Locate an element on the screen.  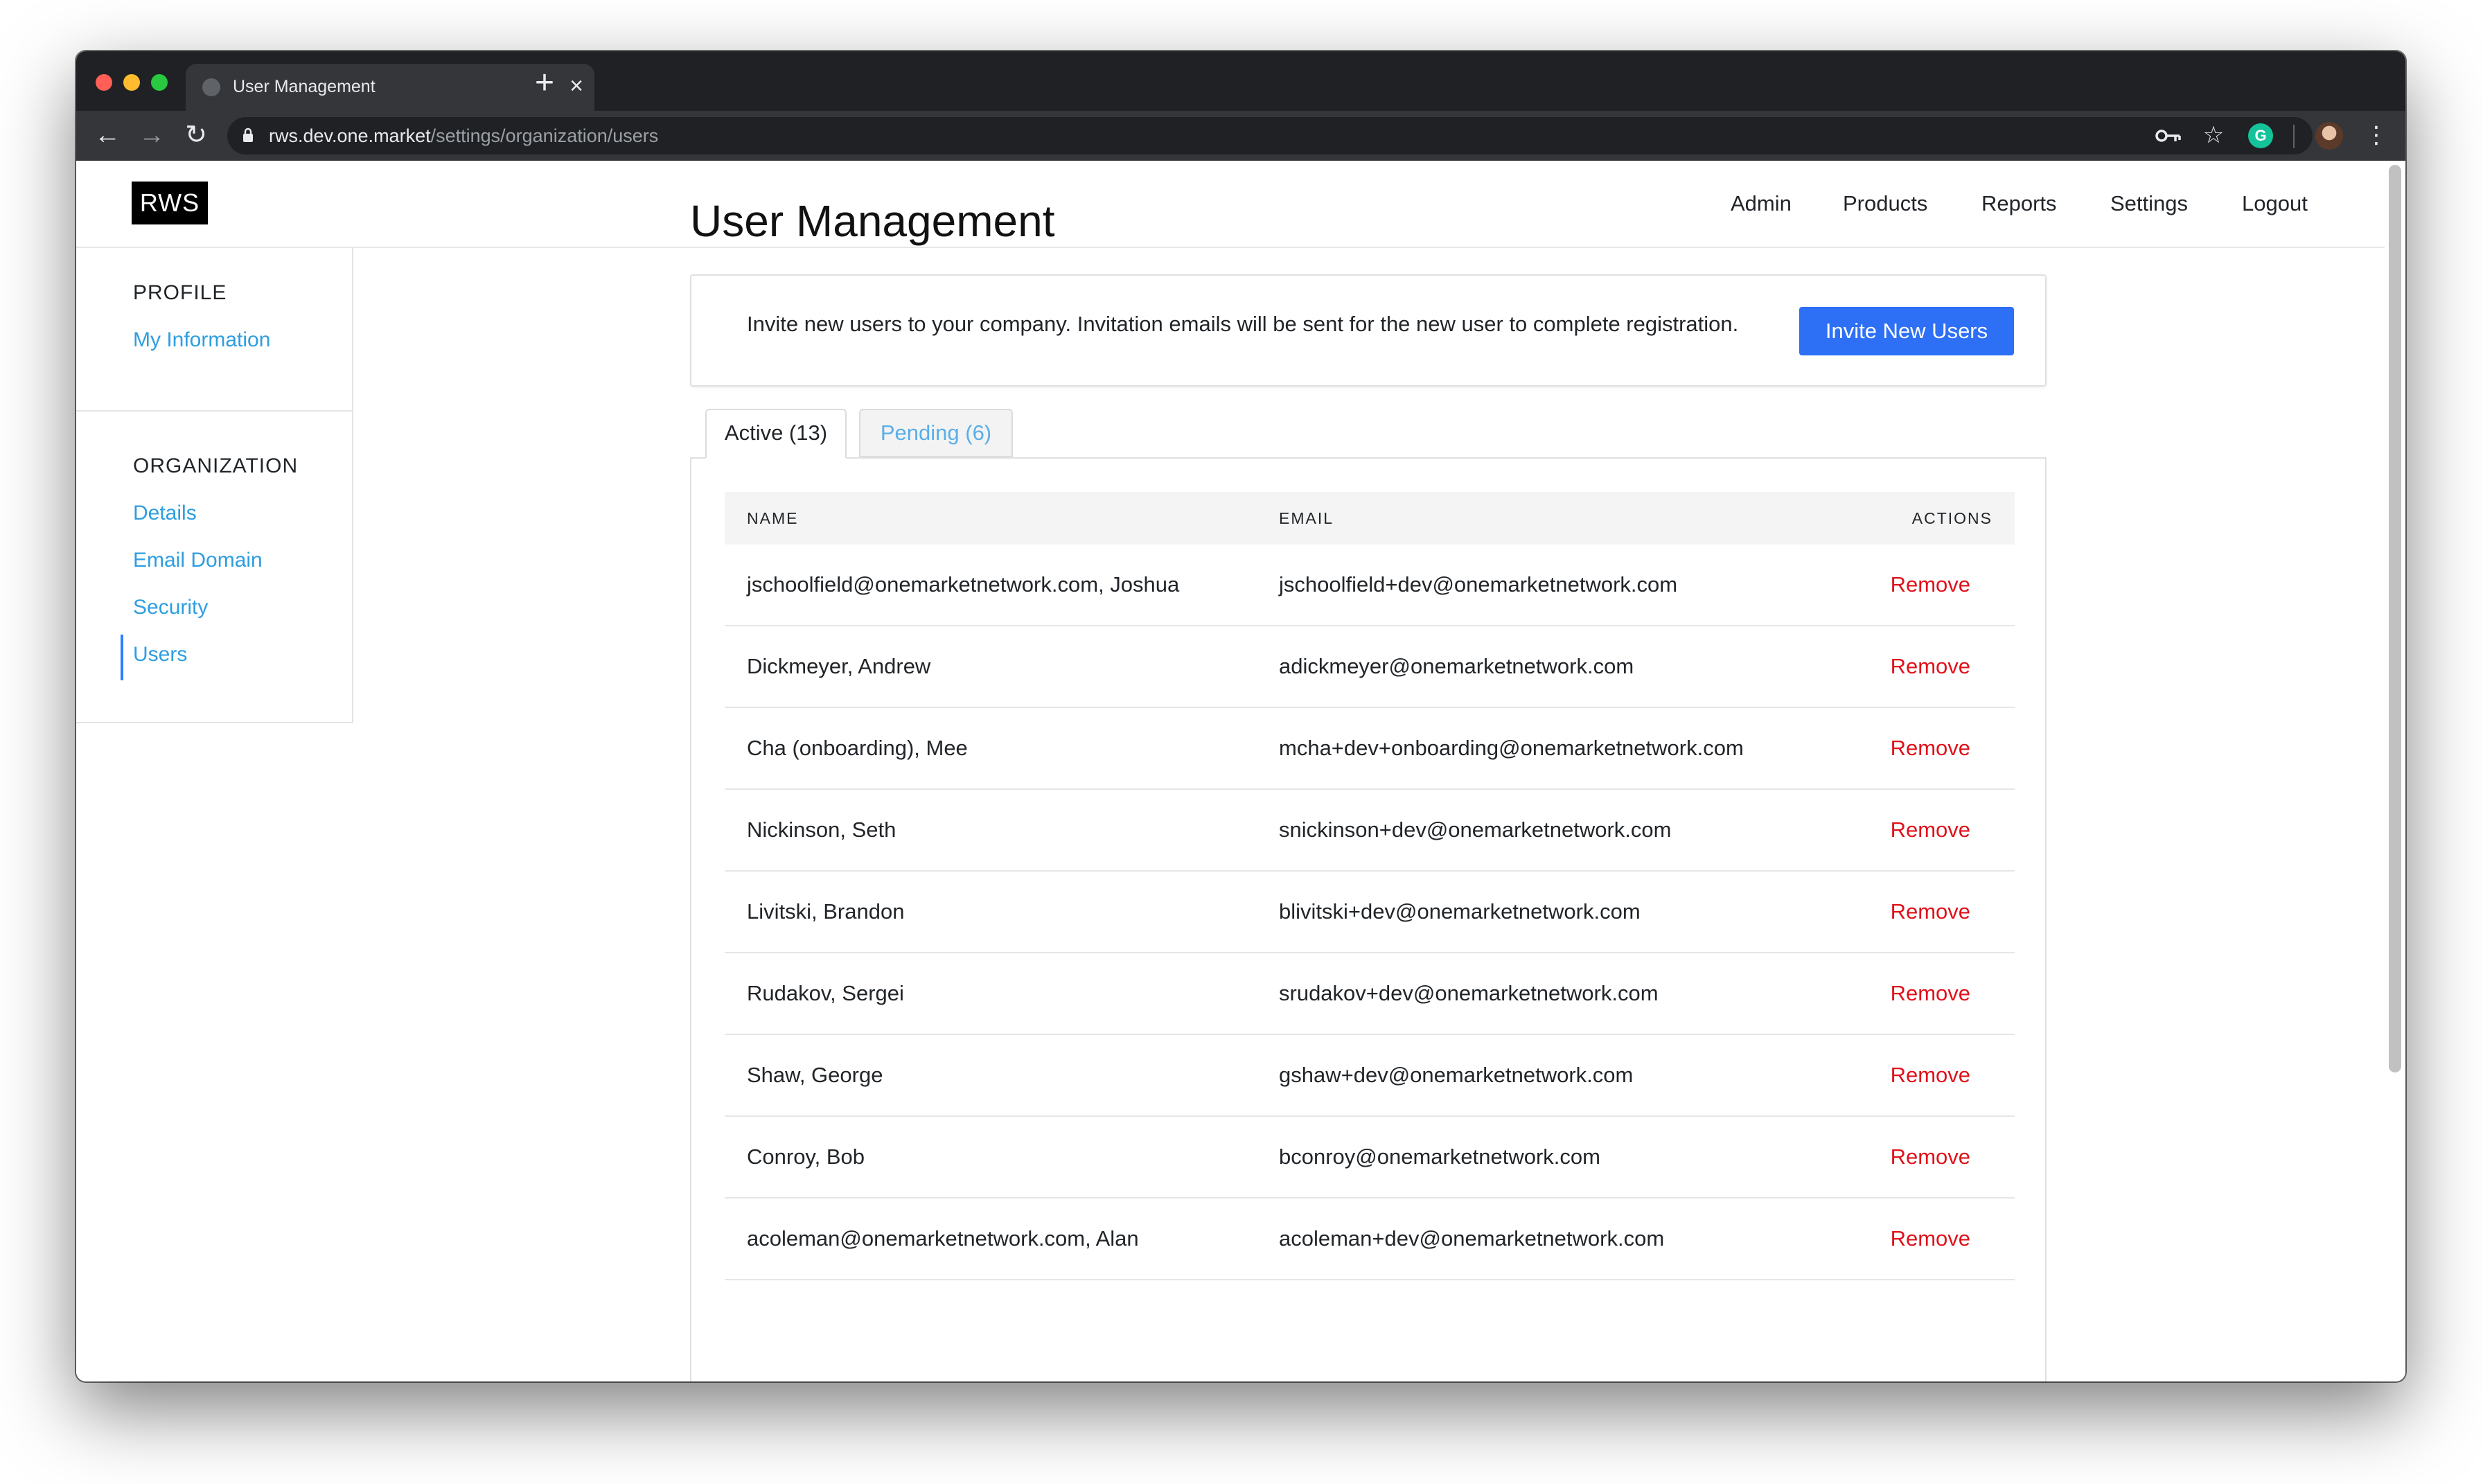
nav-logout: Logout is located at coordinates (2275, 203).